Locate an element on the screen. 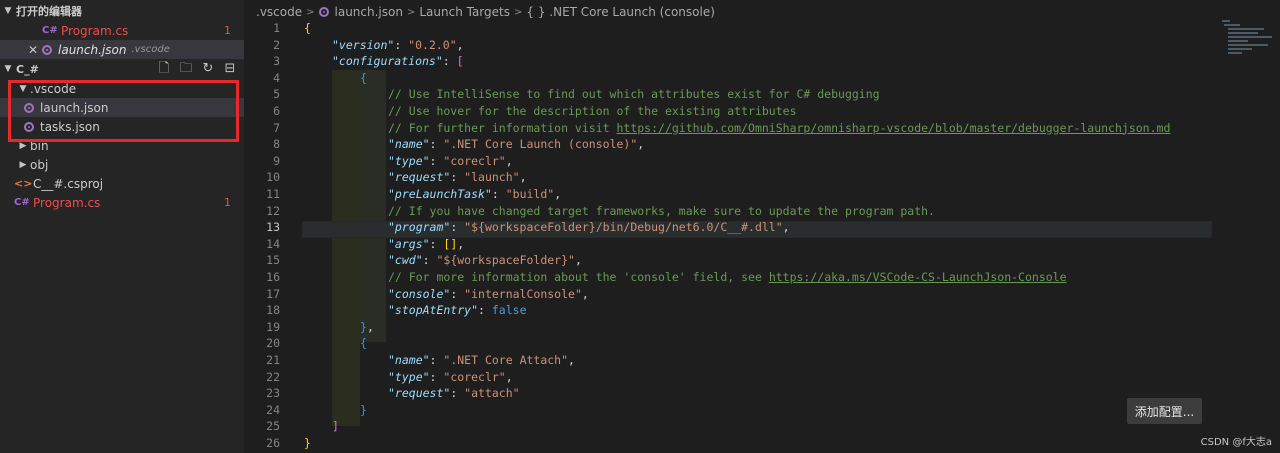  open-editor-program-cs: C# Program.cs 1 is located at coordinates (122, 30).